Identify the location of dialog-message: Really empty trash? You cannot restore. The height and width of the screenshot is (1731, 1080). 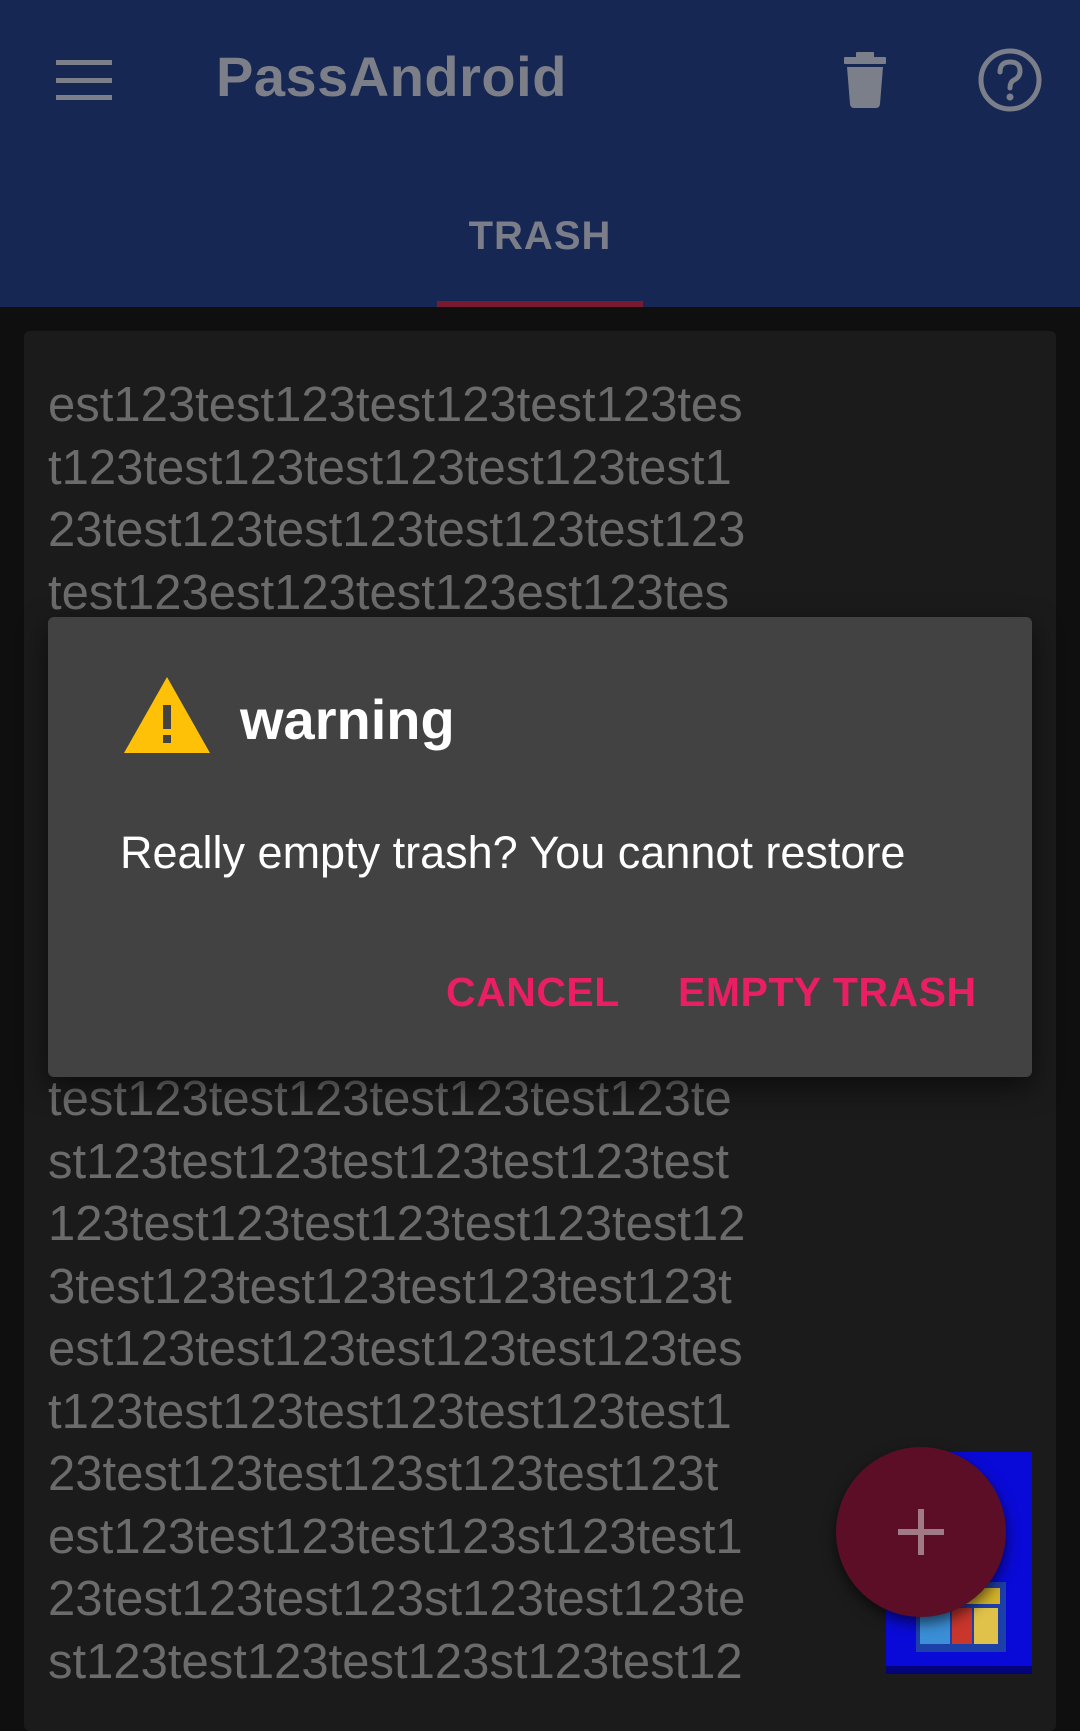
(513, 852).